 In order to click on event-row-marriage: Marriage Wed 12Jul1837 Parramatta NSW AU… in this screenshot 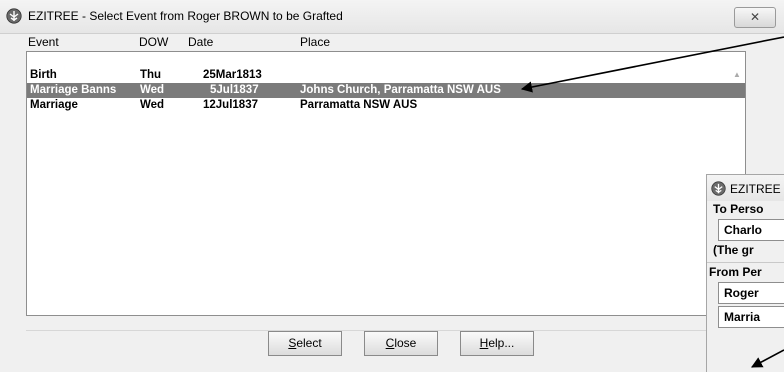, I will do `click(386, 105)`.